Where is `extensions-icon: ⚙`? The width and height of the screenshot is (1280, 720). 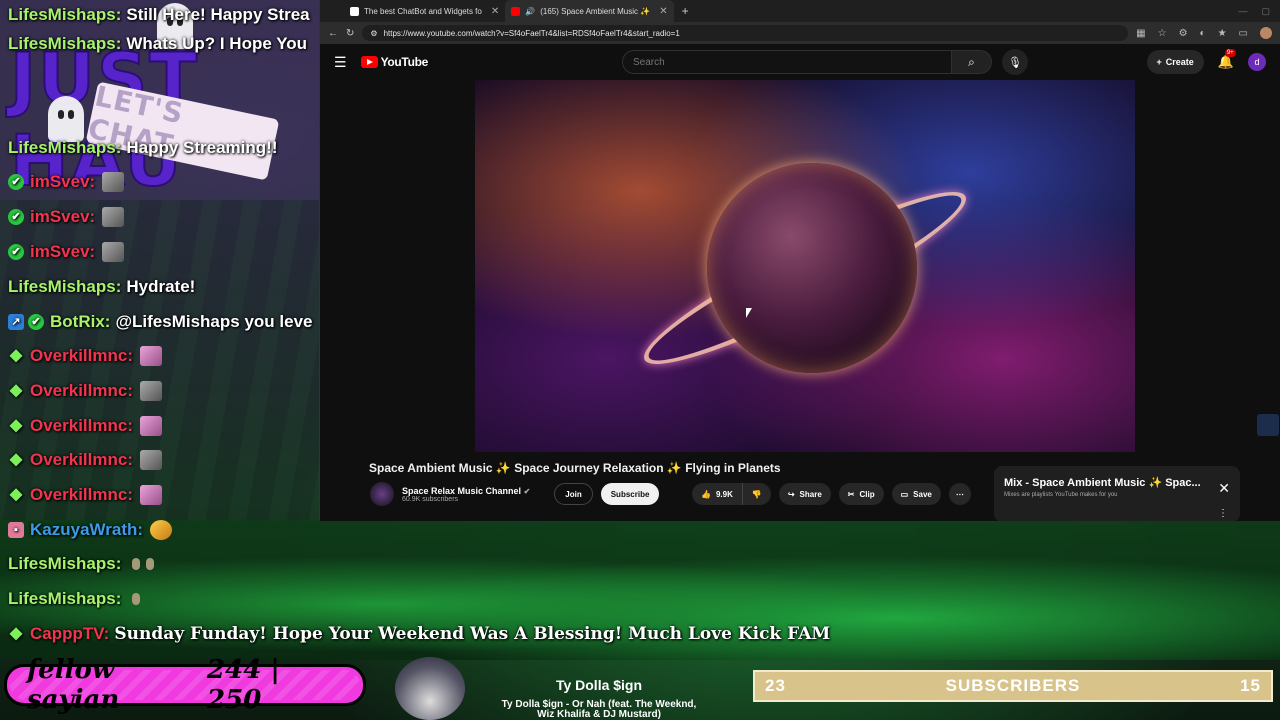 extensions-icon: ⚙ is located at coordinates (1183, 33).